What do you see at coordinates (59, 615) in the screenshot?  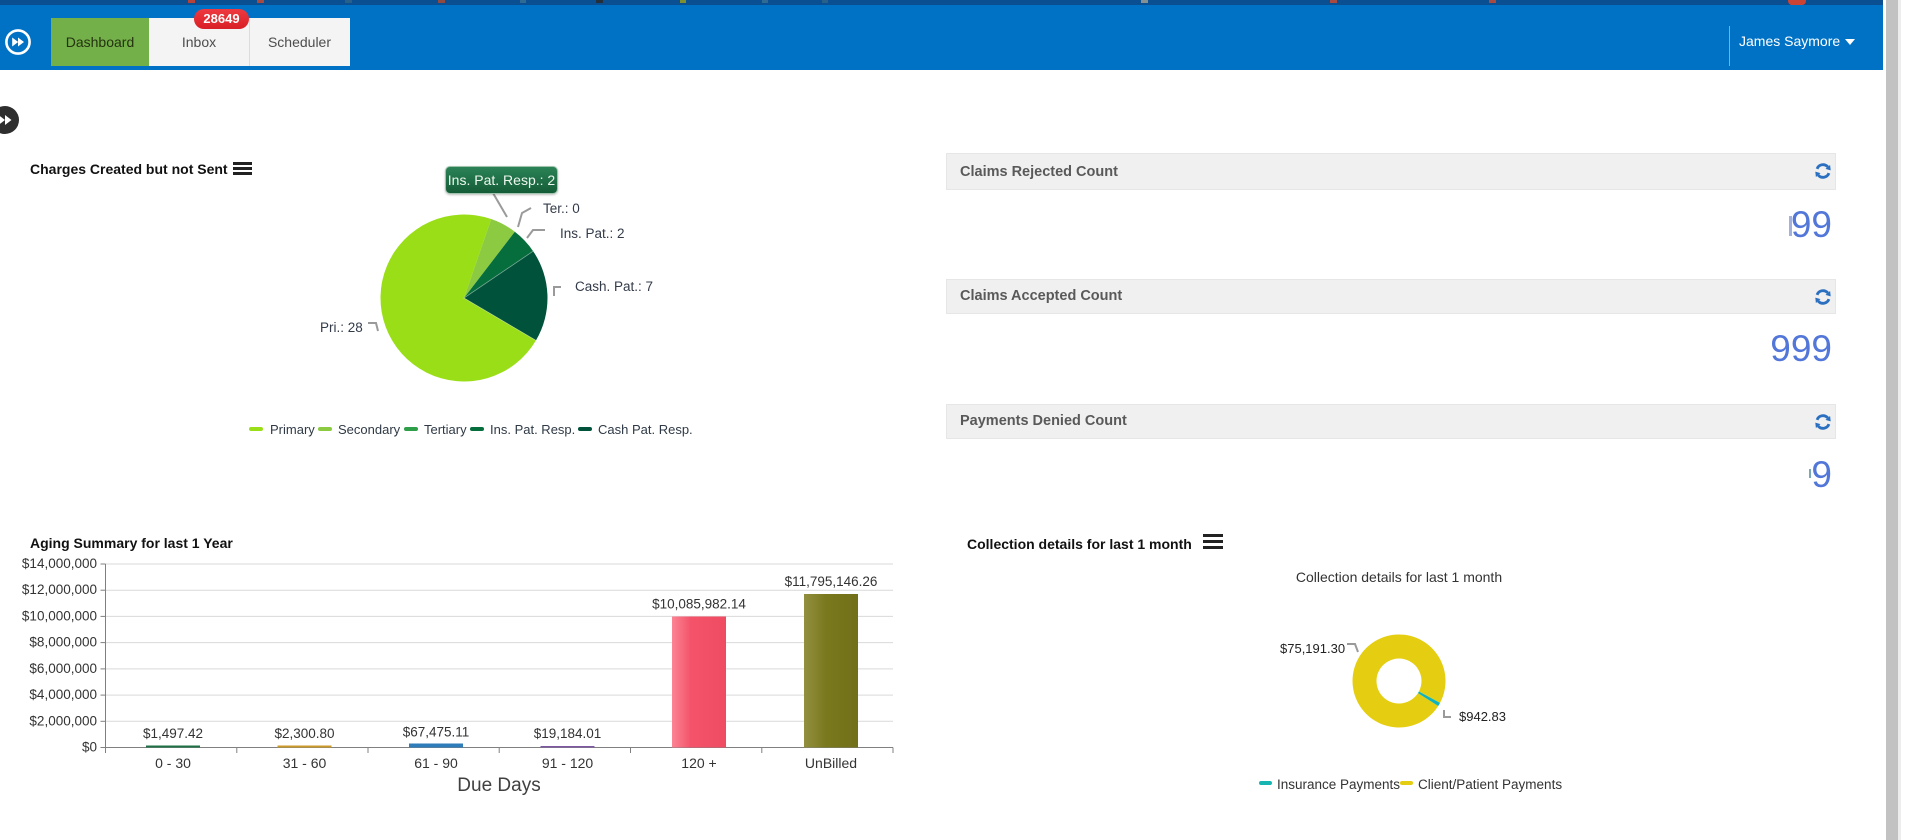 I see `svg-text: $10,000,000` at bounding box center [59, 615].